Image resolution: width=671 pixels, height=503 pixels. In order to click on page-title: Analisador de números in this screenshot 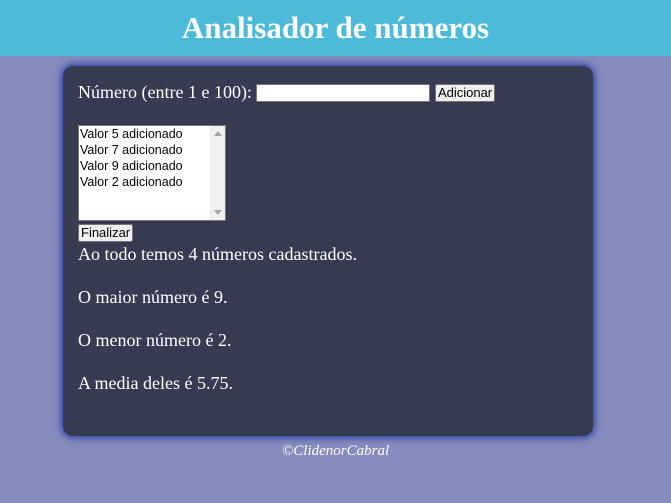, I will do `click(335, 27)`.